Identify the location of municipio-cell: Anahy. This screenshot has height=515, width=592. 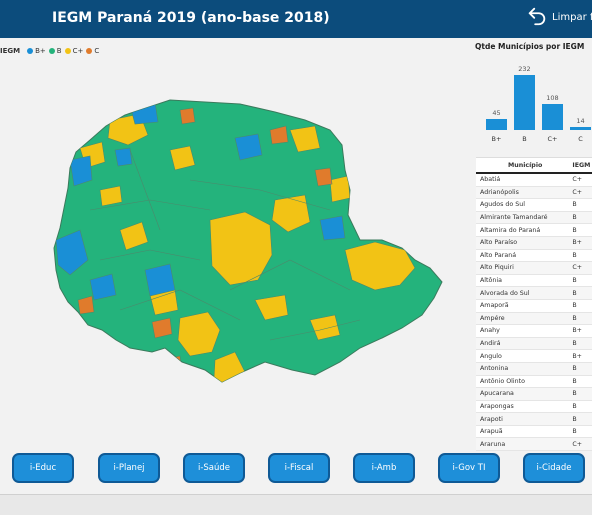
(523, 330).